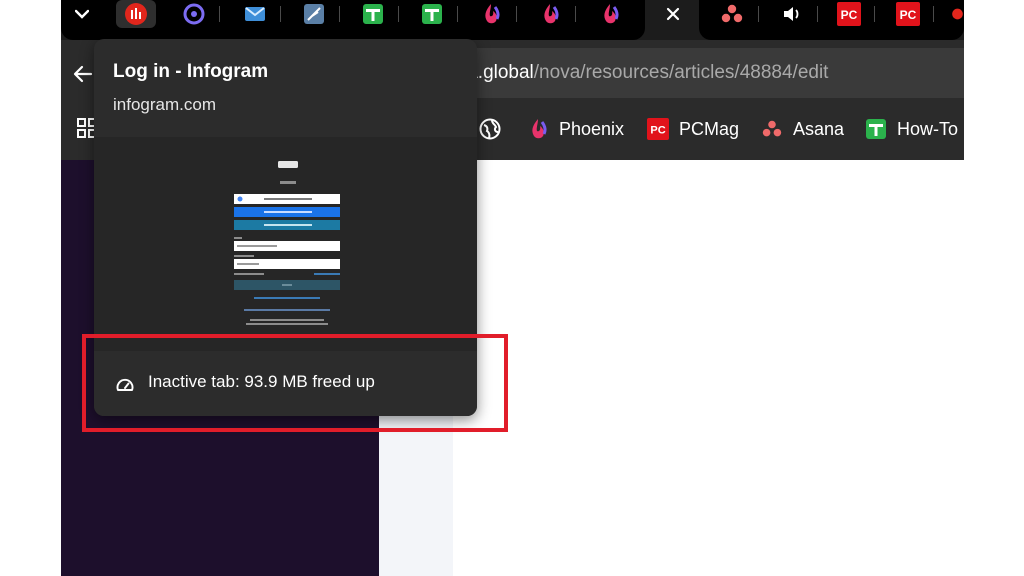 The image size is (1024, 576). What do you see at coordinates (681, 72) in the screenshot?
I see `url-path: /nova/resources/articles/48884/edit` at bounding box center [681, 72].